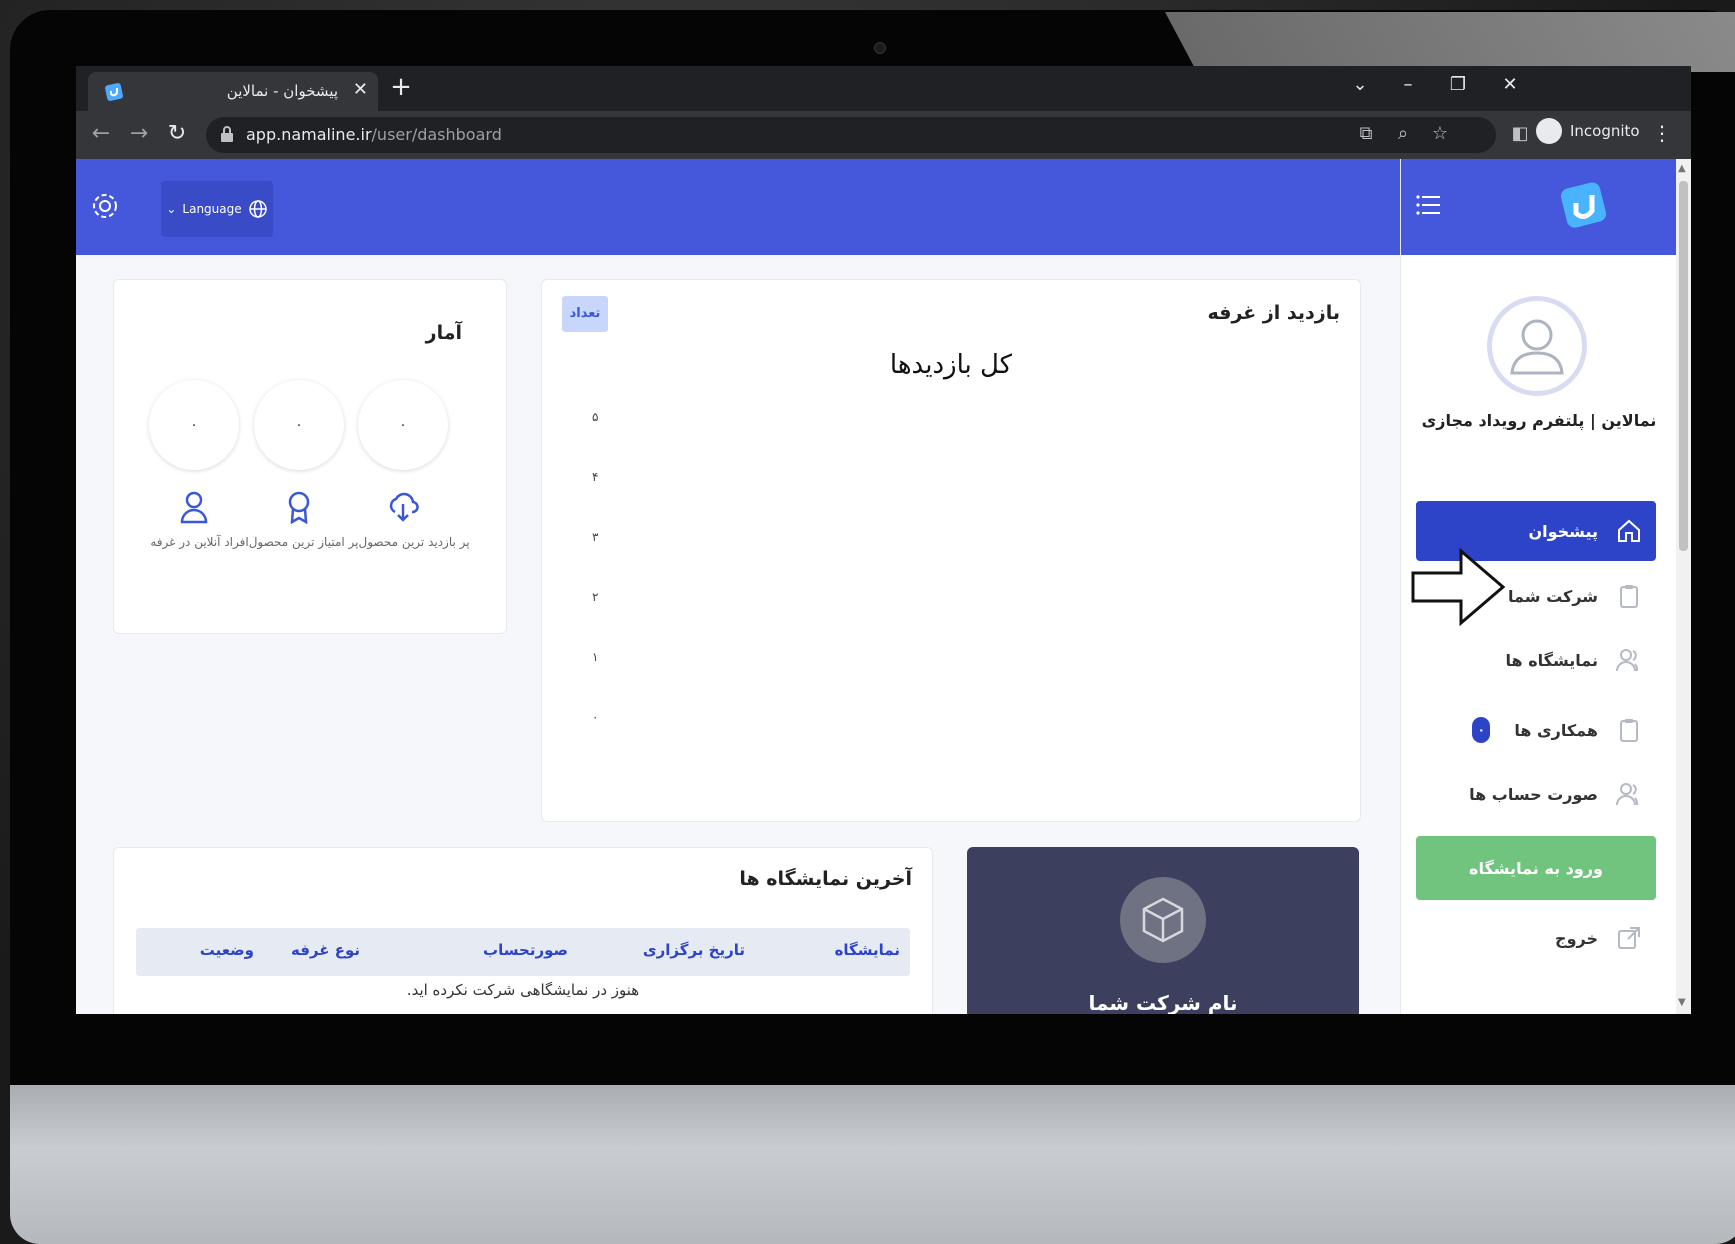  Describe the element at coordinates (171, 209) in the screenshot. I see `chevron-down-icon: ⌄` at that location.